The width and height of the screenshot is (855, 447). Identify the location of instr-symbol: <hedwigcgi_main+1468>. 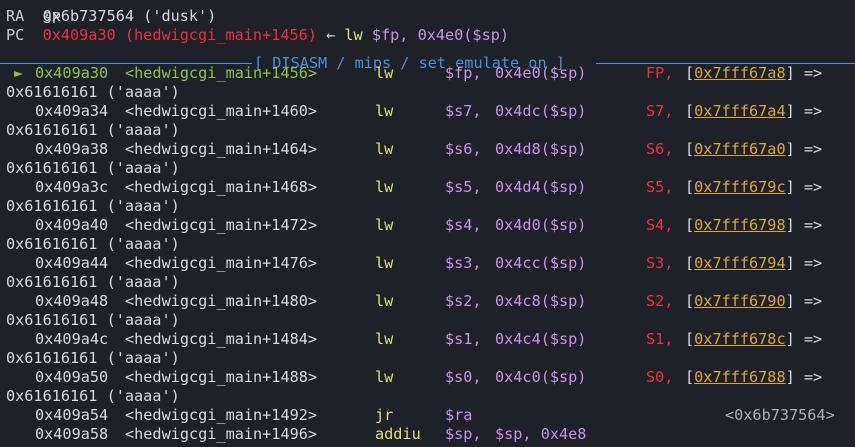
(221, 187).